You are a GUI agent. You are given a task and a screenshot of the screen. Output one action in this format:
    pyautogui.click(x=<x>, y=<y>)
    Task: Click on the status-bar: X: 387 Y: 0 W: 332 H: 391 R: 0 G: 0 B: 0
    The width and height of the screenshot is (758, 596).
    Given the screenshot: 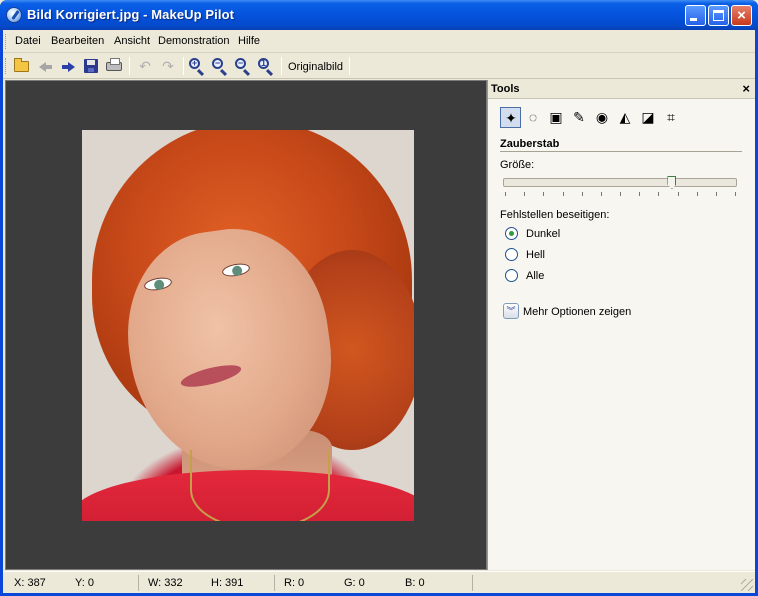 What is the action you would take?
    pyautogui.click(x=379, y=582)
    